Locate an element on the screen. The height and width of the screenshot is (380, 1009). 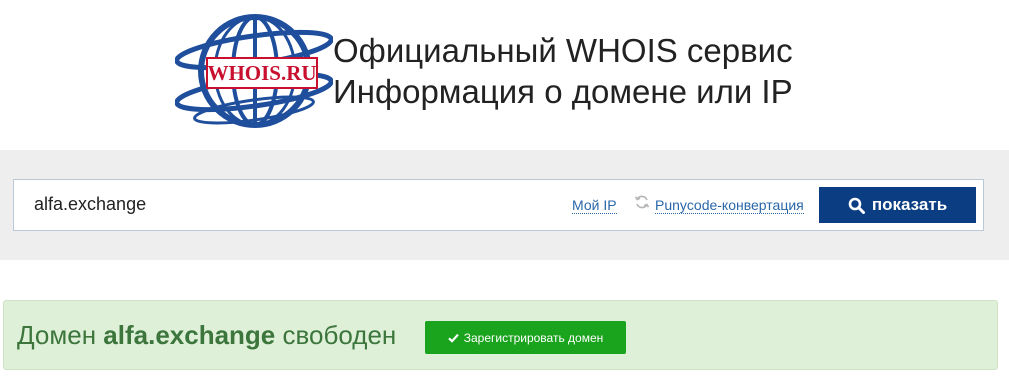
register-button-label: Зарегистрировать домен is located at coordinates (533, 337).